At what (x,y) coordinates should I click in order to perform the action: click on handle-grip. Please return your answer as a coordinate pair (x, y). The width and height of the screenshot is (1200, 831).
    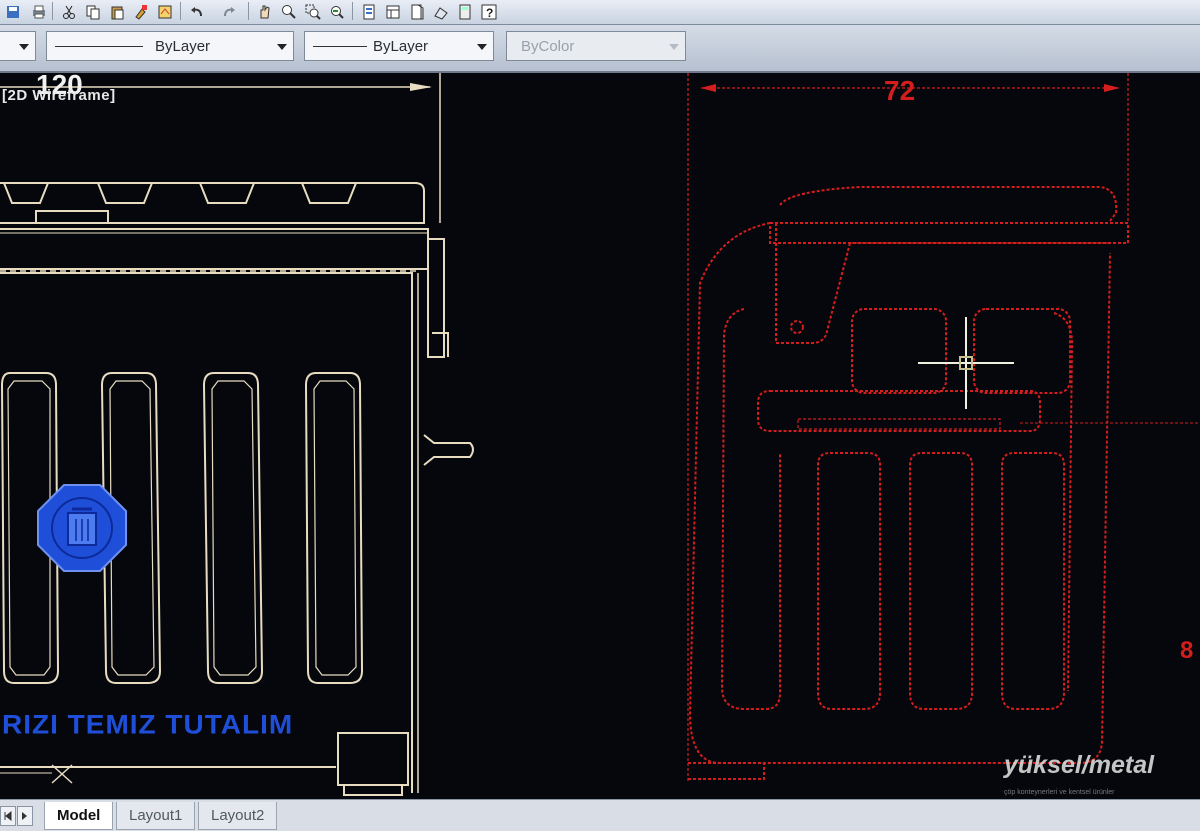
    Looking at the image, I should click on (899, 424).